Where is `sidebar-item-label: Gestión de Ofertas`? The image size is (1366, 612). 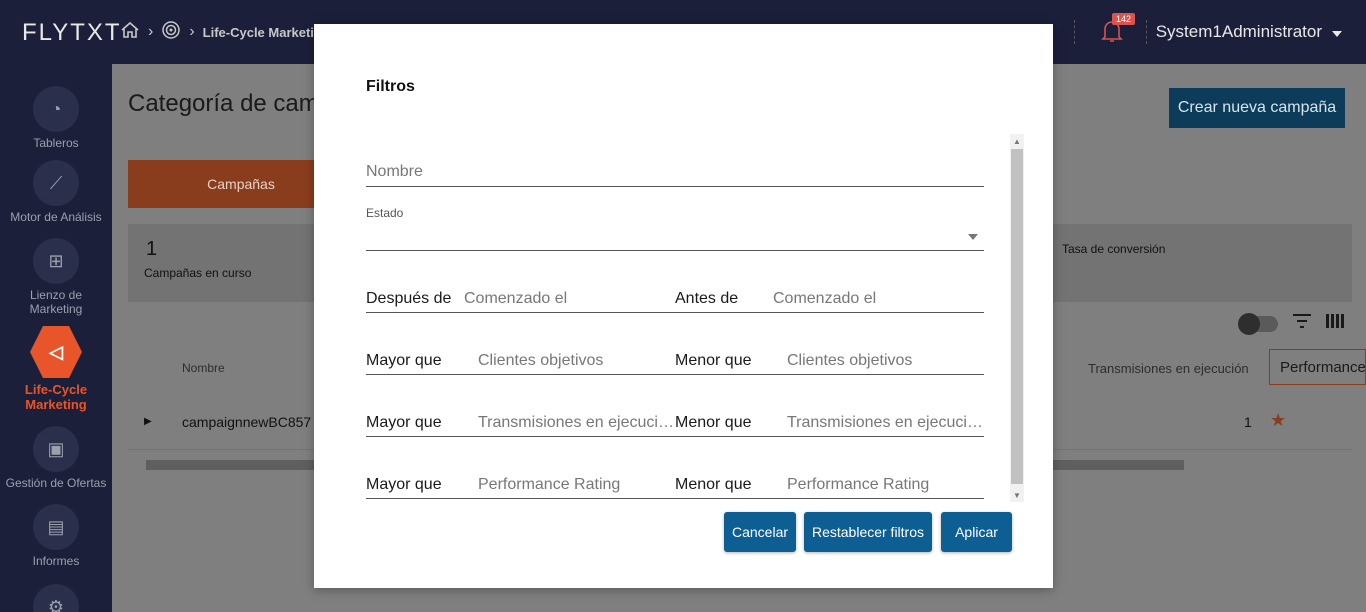
sidebar-item-label: Gestión de Ofertas is located at coordinates (56, 483).